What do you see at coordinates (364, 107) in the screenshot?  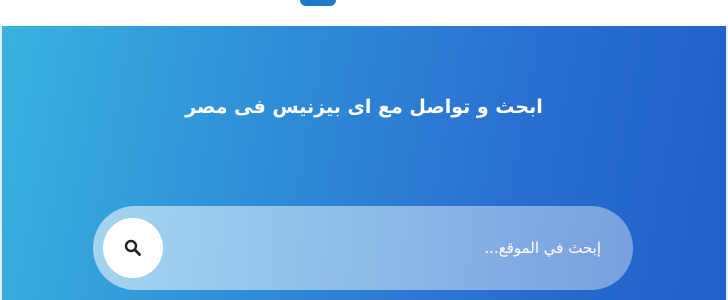 I see `hero-title: ابحث و تواصل مع اى بيزنيس فى مصر` at bounding box center [364, 107].